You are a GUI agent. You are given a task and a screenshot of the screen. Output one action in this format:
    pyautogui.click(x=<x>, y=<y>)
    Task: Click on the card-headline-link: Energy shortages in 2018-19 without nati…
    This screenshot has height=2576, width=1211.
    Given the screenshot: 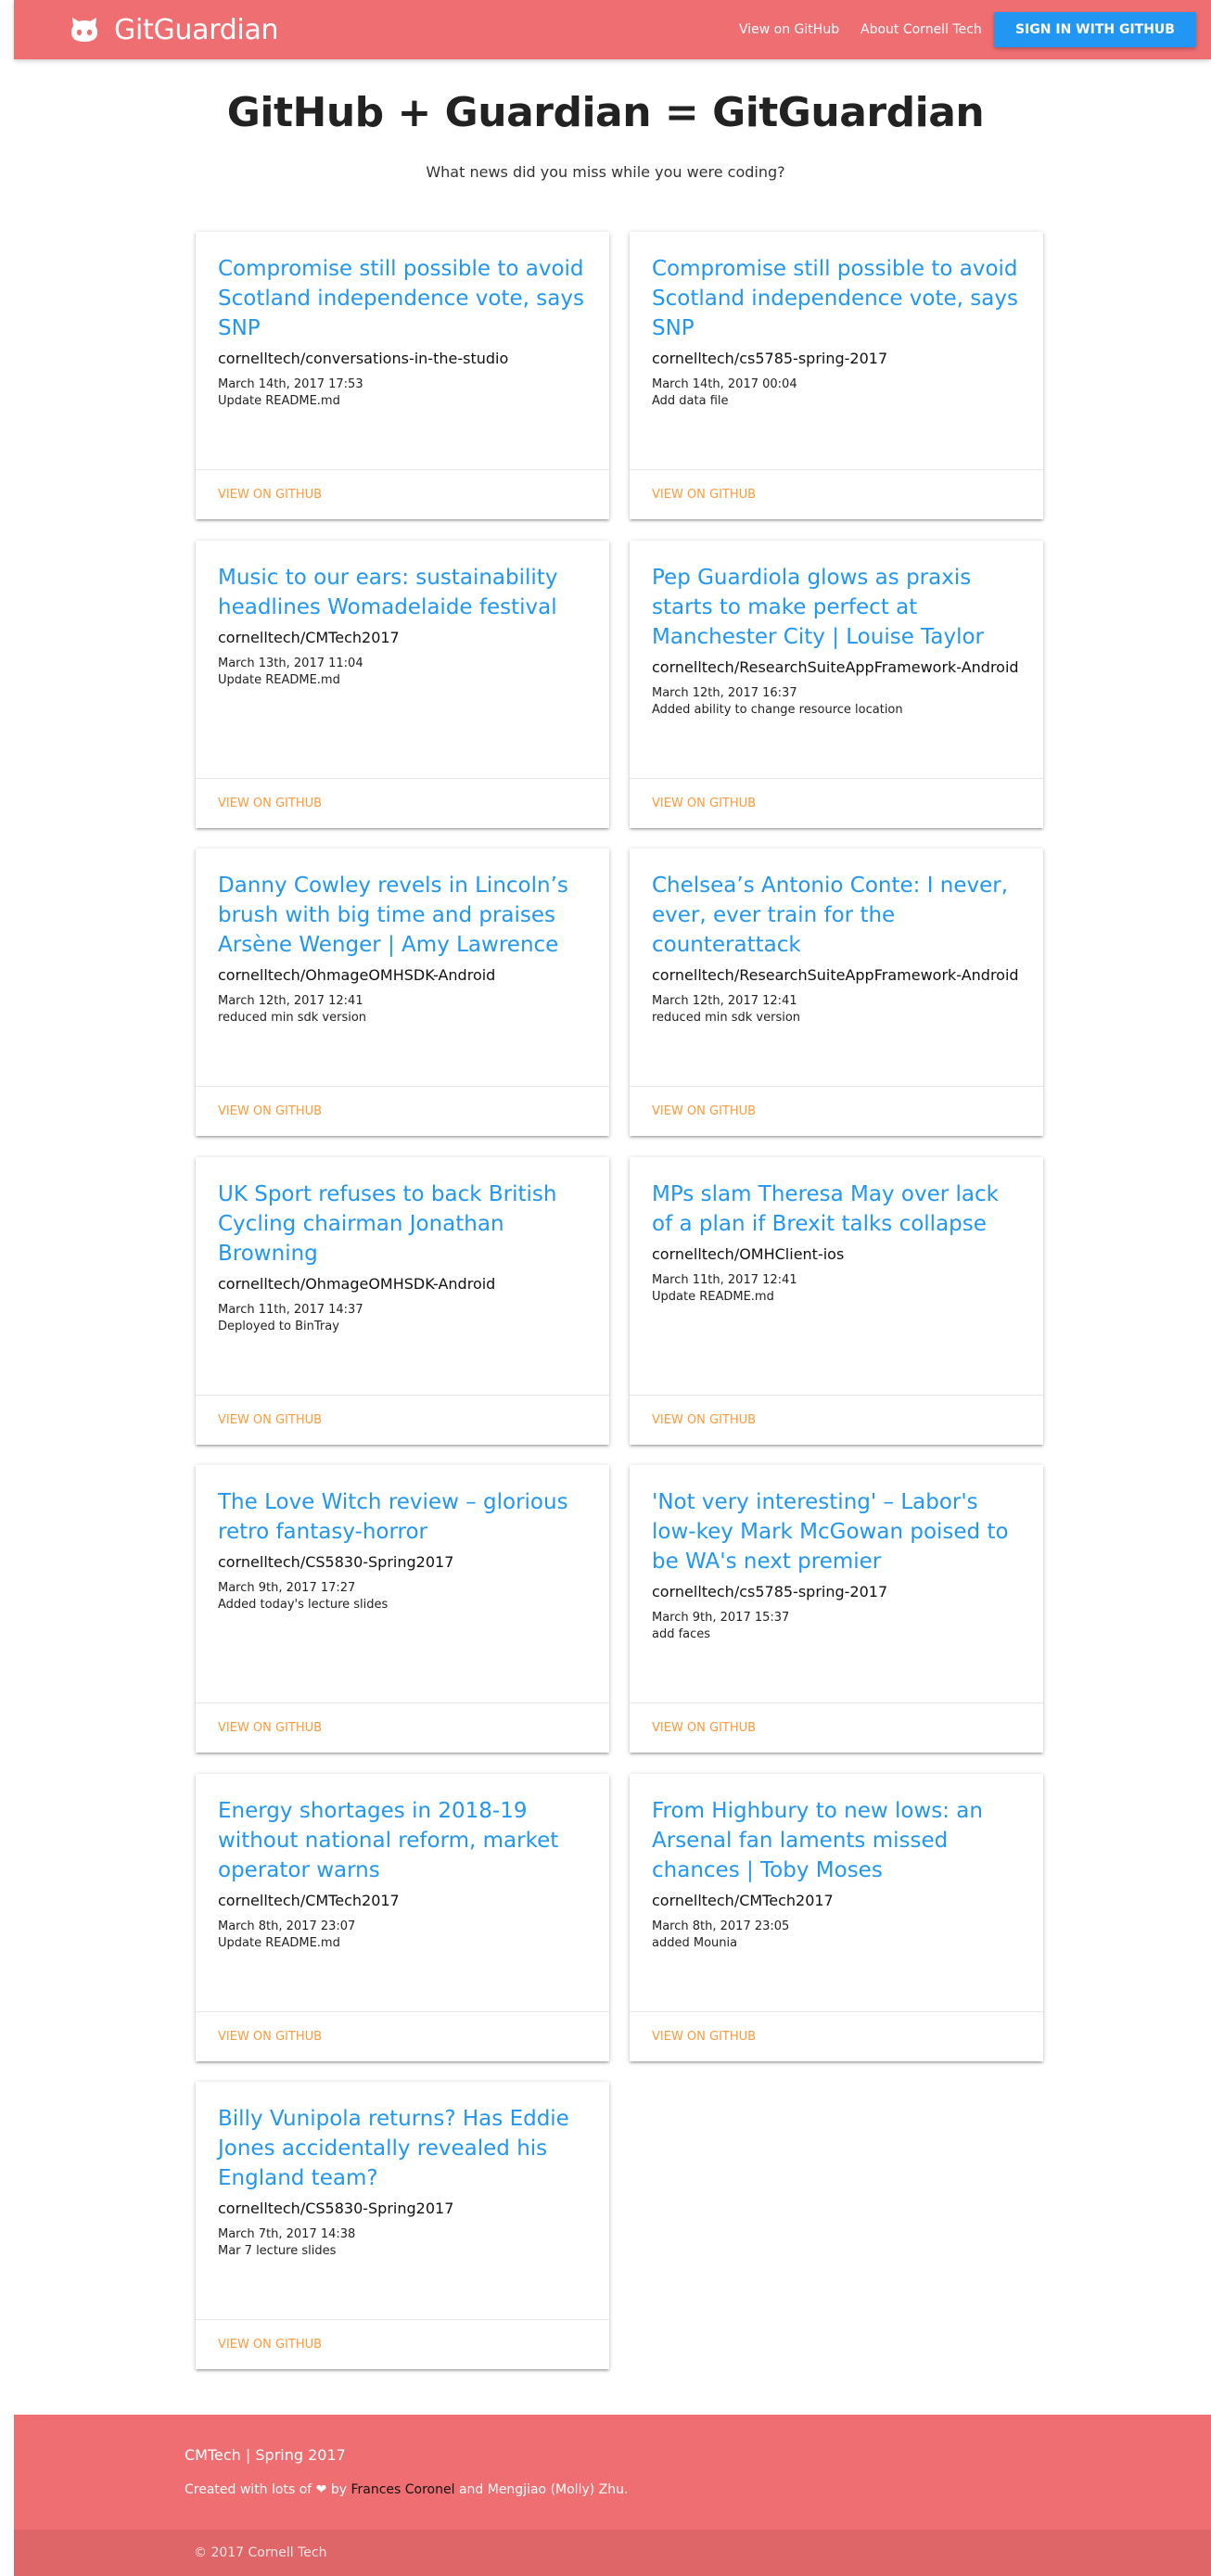 What is the action you would take?
    pyautogui.click(x=402, y=1840)
    